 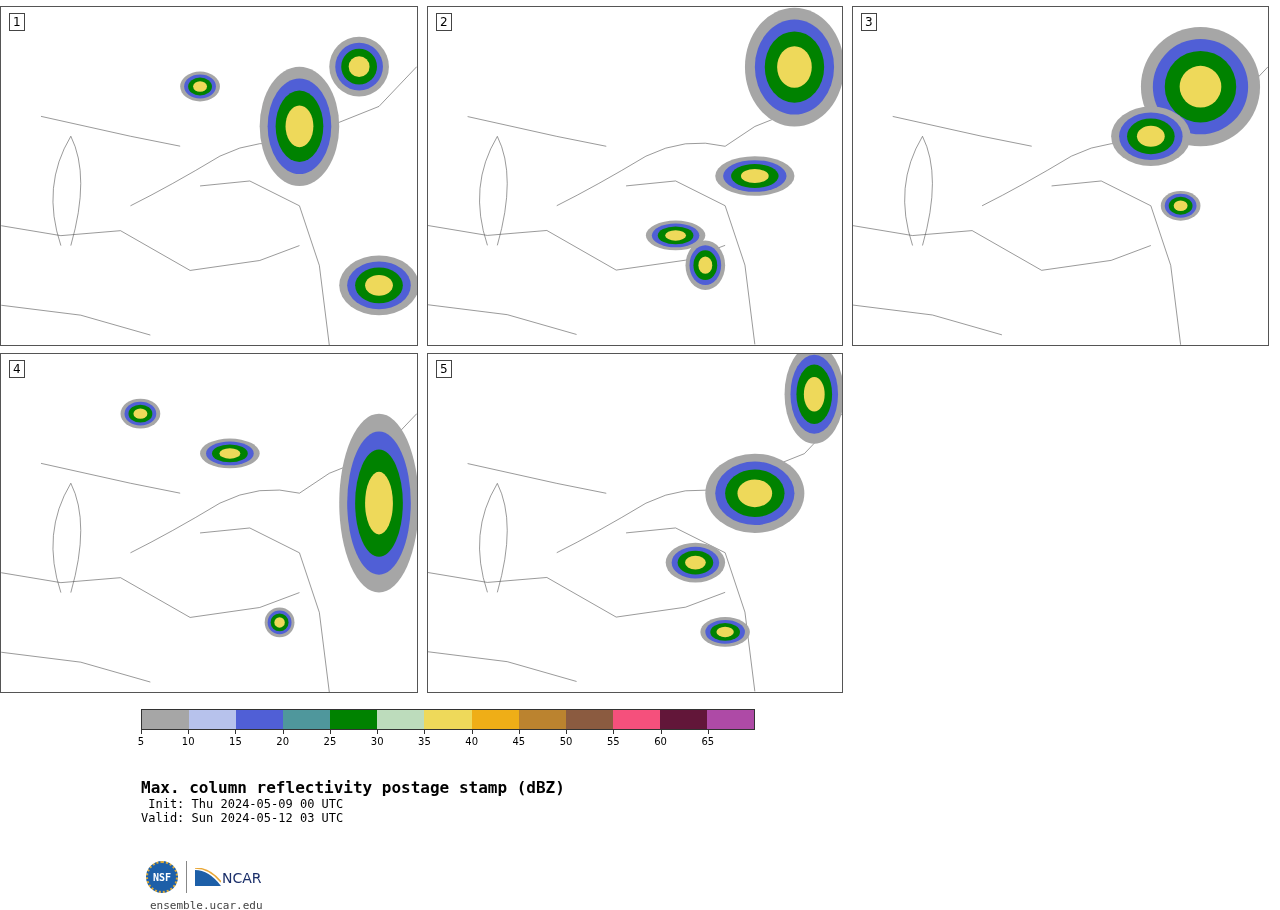 I want to click on colorbar-tick-label: 65, so click(x=708, y=741).